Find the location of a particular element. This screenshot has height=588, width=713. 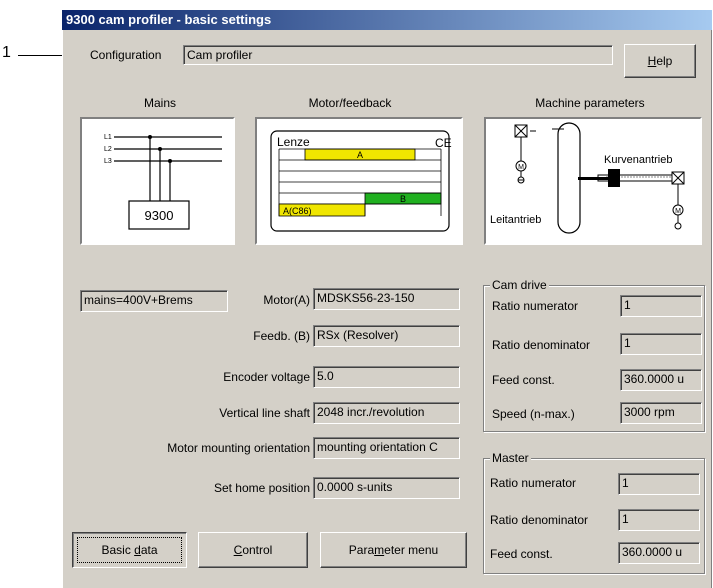

cam-ratio-denominator-field: 1 is located at coordinates (661, 344).